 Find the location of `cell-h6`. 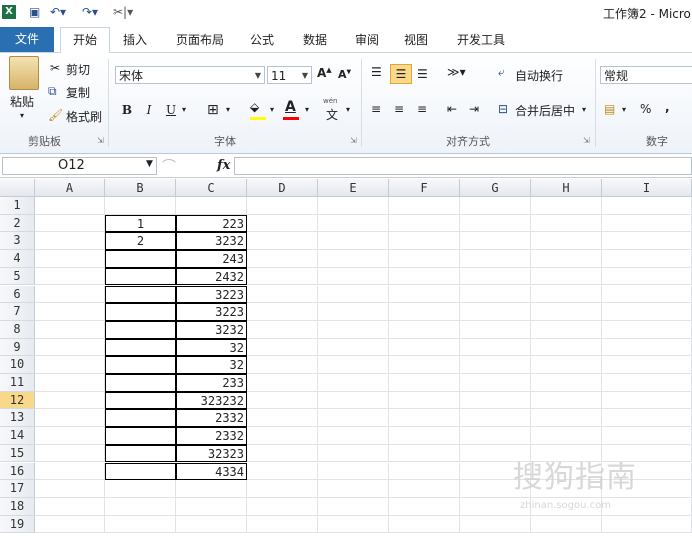

cell-h6 is located at coordinates (566, 294).